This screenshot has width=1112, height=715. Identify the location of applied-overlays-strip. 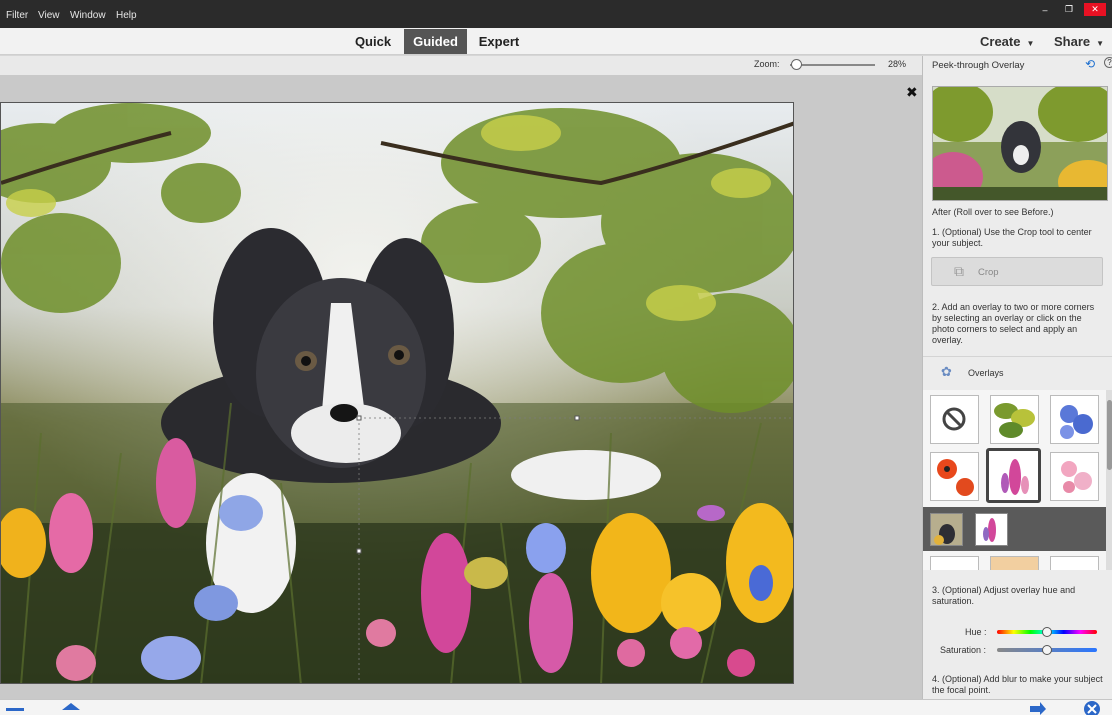
(1015, 529).